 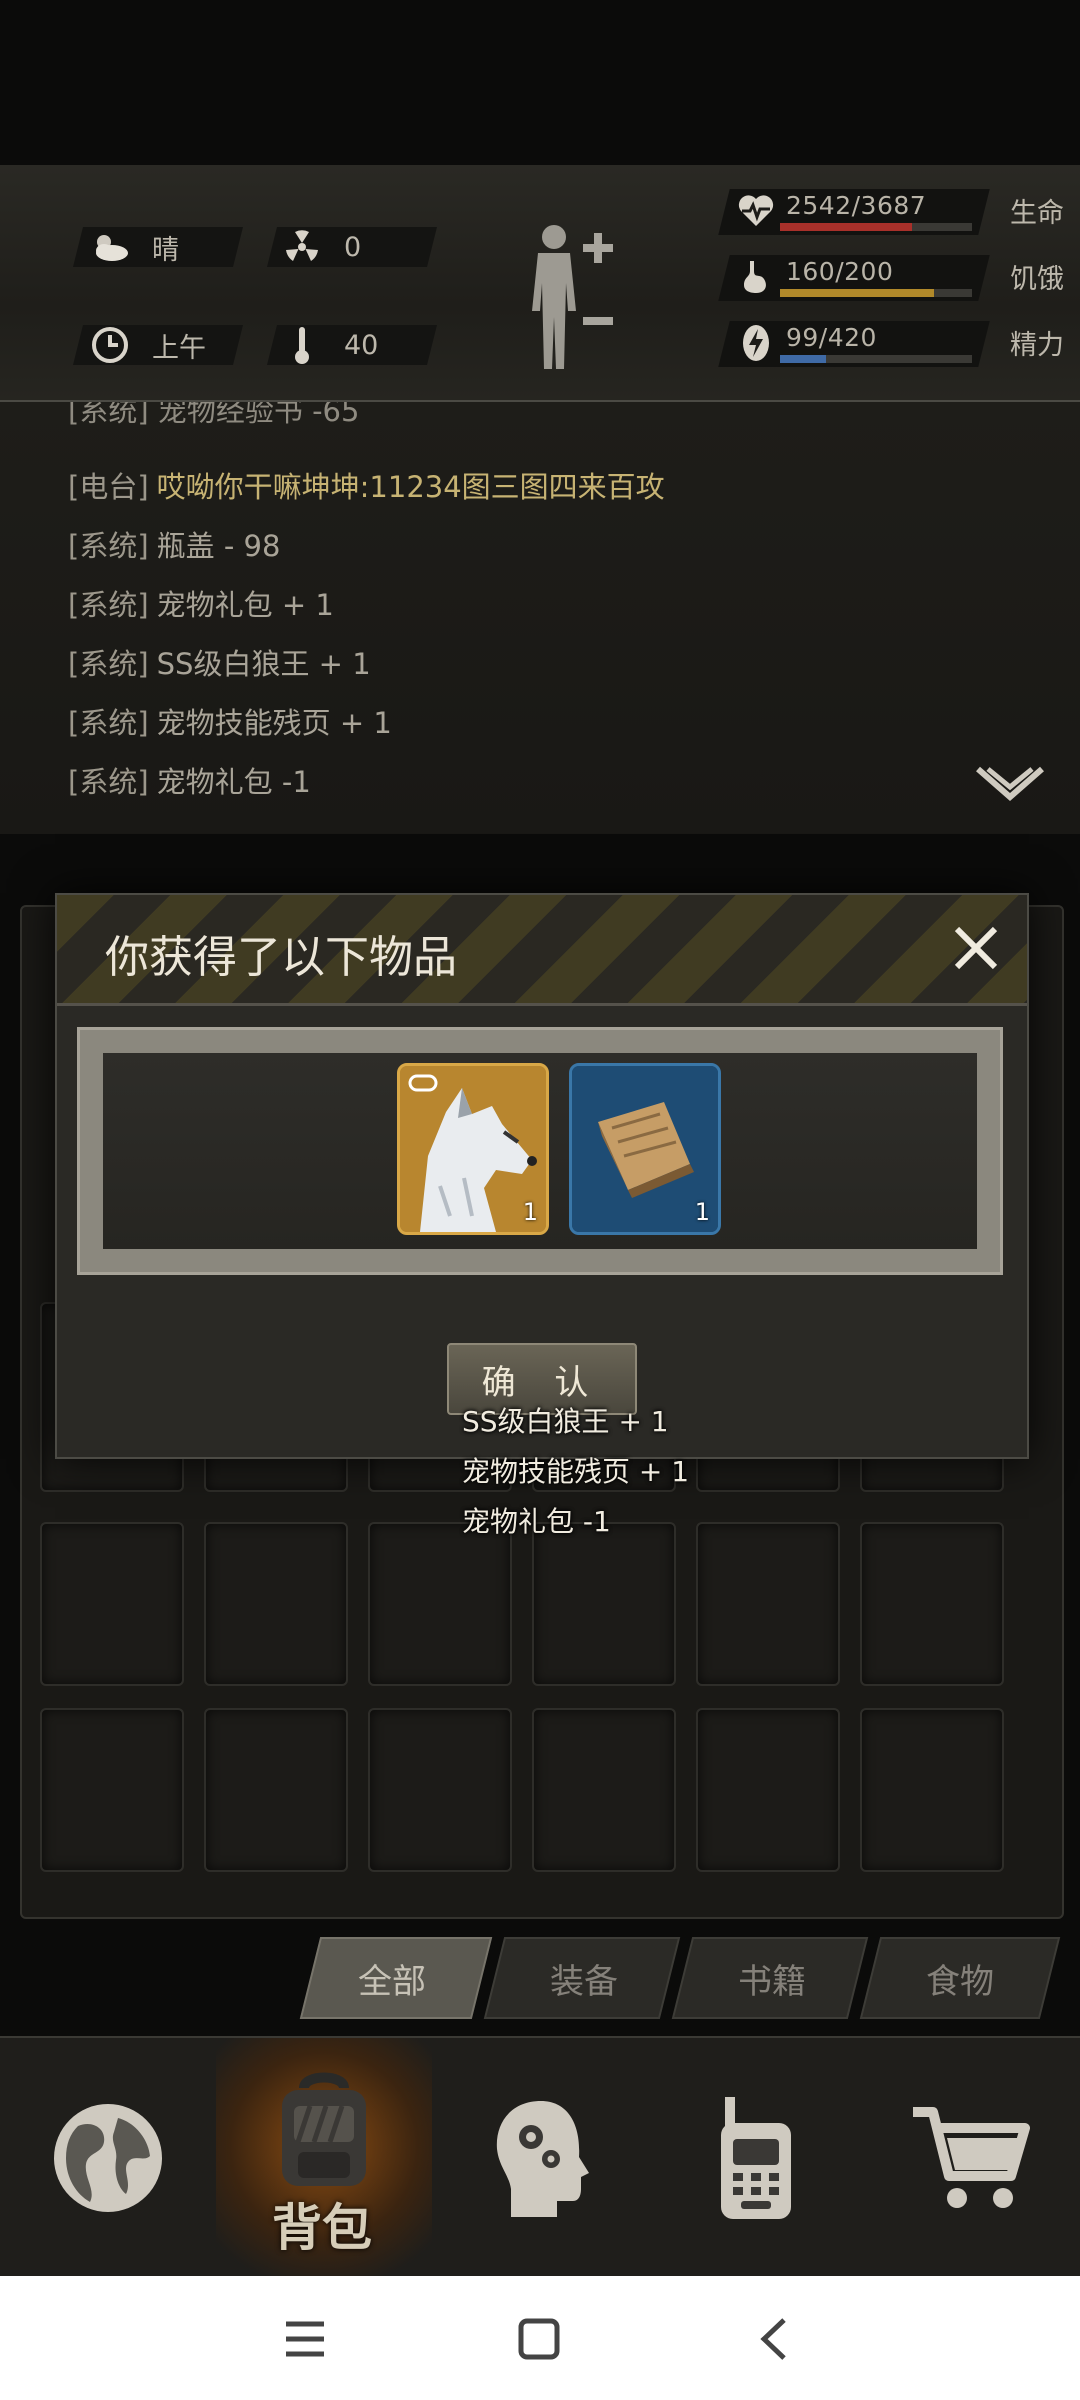 I want to click on log-tag: [电台], so click(x=108, y=487).